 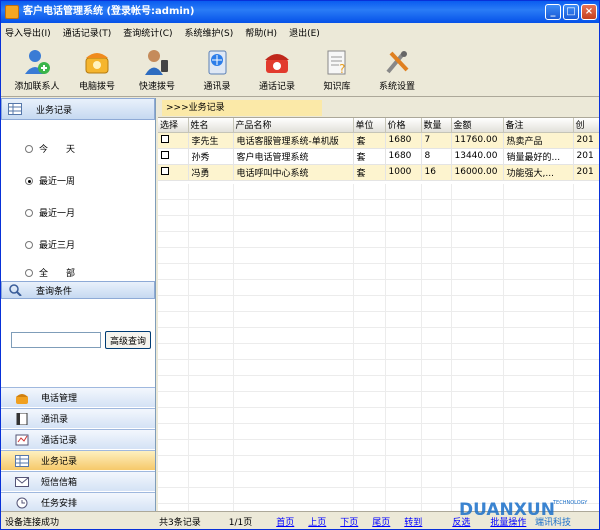 What do you see at coordinates (571, 12) in the screenshot?
I see `maximize-button: □` at bounding box center [571, 12].